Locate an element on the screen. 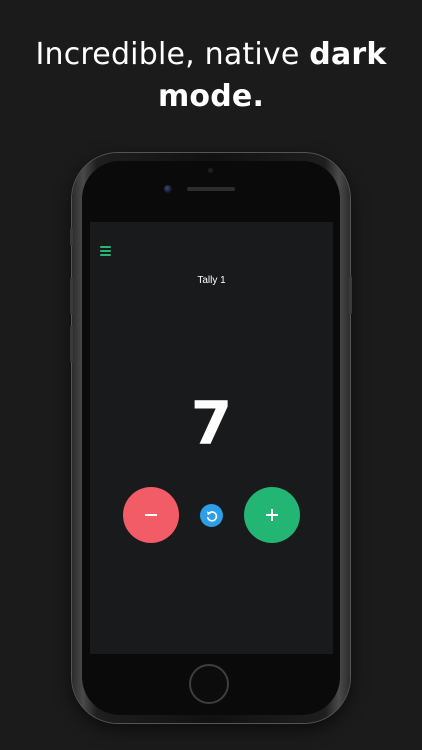 The width and height of the screenshot is (422, 750). headline-bold-line: mode. is located at coordinates (211, 96).